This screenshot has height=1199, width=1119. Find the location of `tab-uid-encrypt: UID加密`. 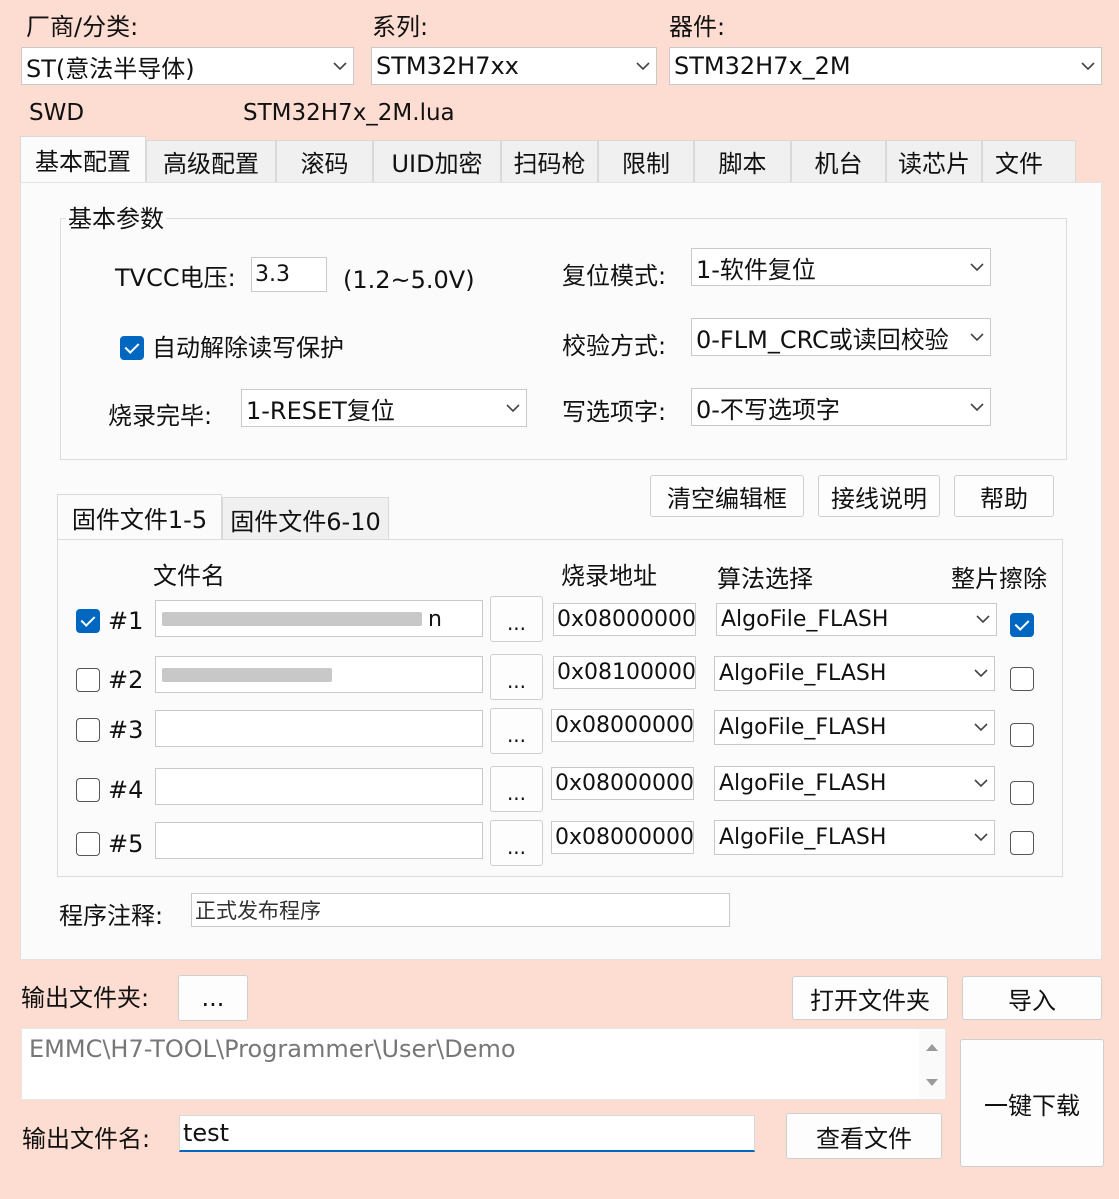

tab-uid-encrypt: UID加密 is located at coordinates (437, 161).